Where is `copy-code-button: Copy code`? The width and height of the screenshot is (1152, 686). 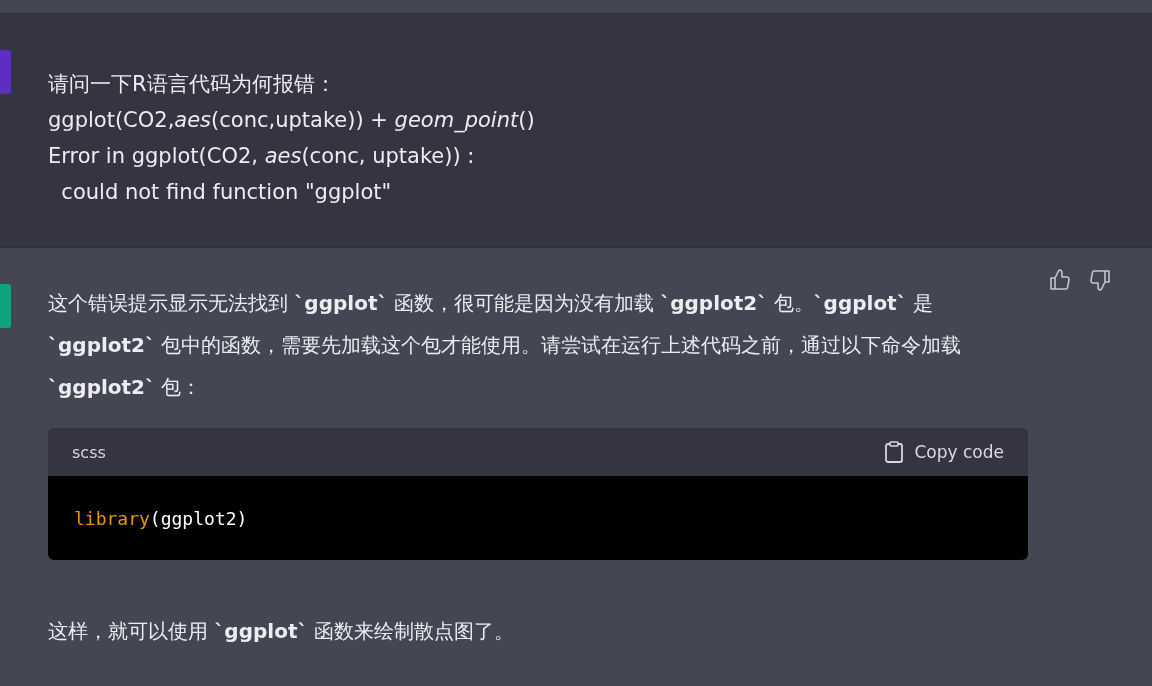 copy-code-button: Copy code is located at coordinates (944, 452).